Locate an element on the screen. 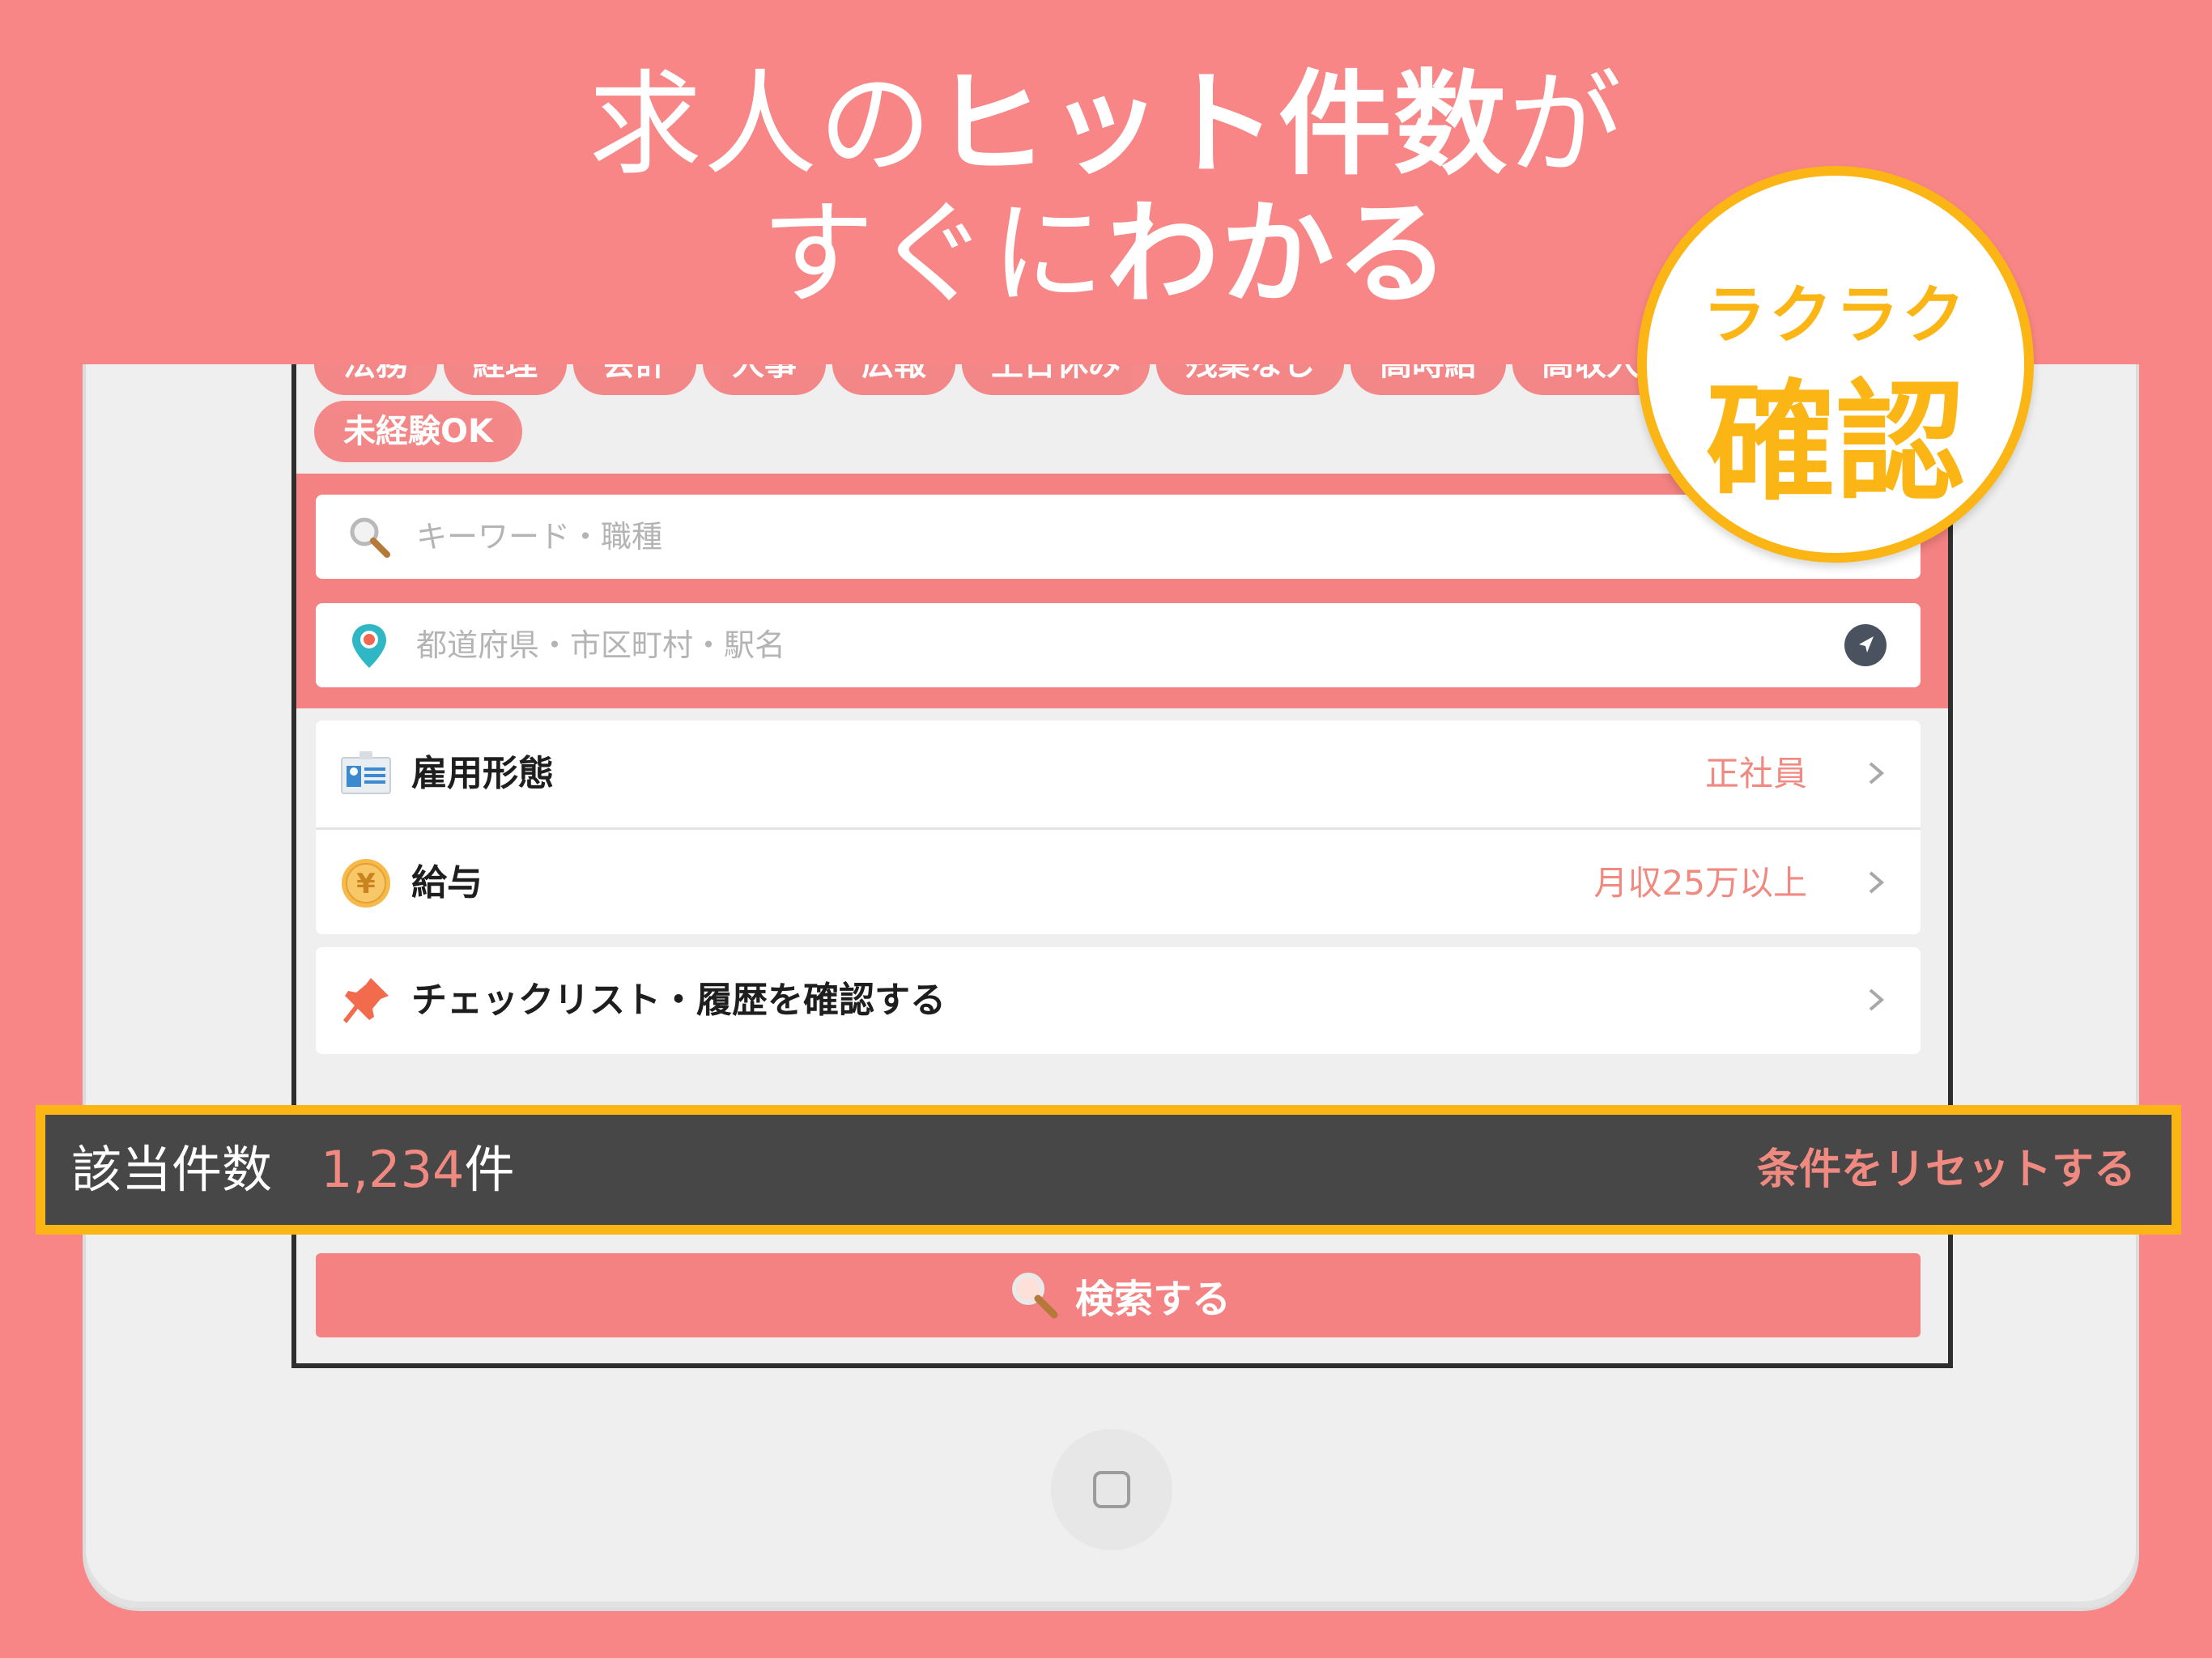  filter-value: 月収25万以上 is located at coordinates (1700, 883).